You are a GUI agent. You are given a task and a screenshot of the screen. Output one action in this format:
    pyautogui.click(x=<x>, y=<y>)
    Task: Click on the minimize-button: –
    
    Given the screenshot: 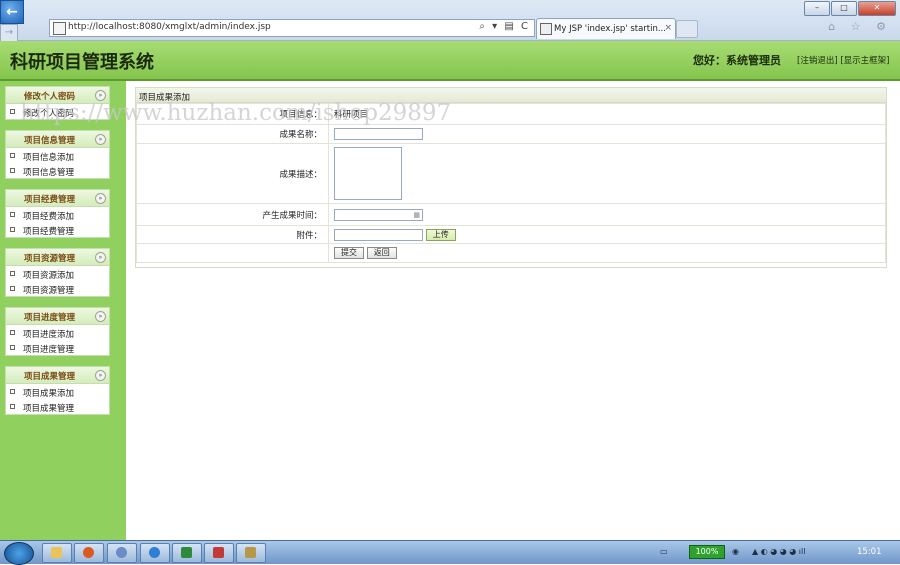 What is the action you would take?
    pyautogui.click(x=817, y=8)
    